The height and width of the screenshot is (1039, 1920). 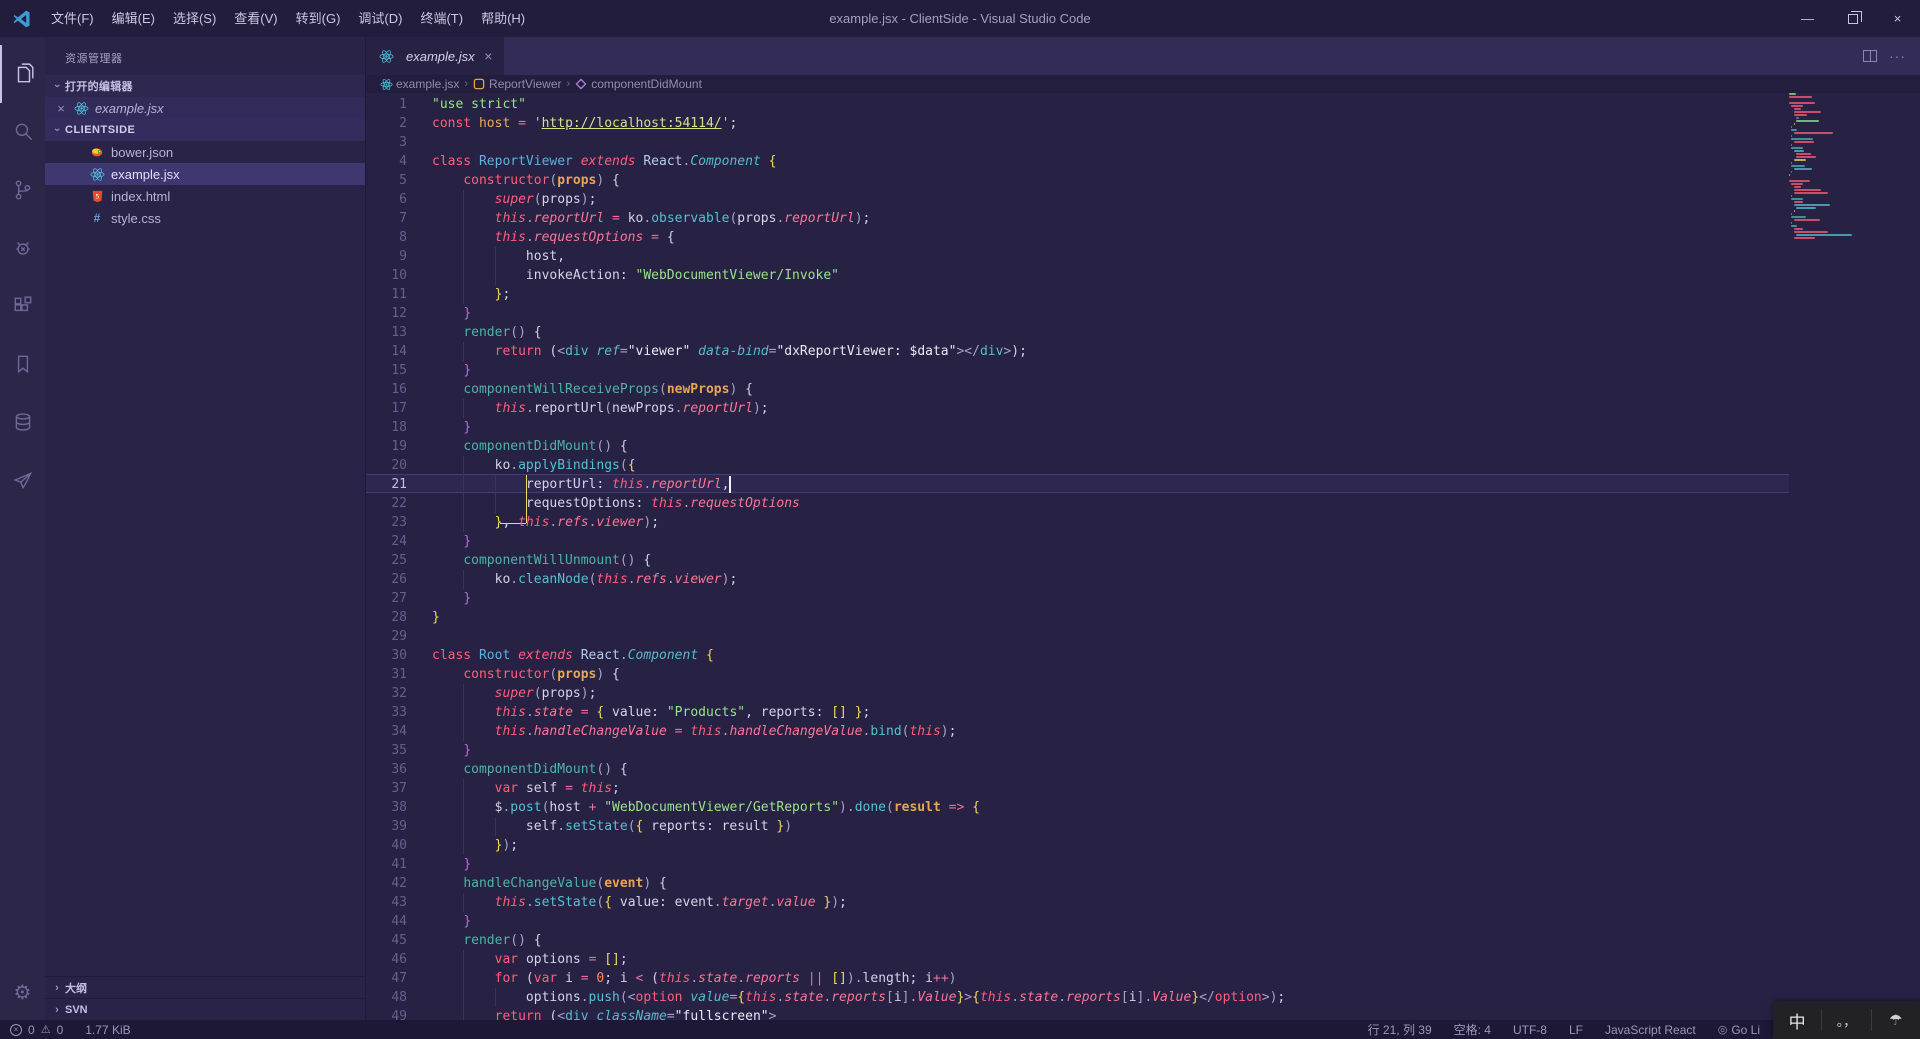 What do you see at coordinates (1143, 959) in the screenshot?
I see `code-line: 46 var options = [];` at bounding box center [1143, 959].